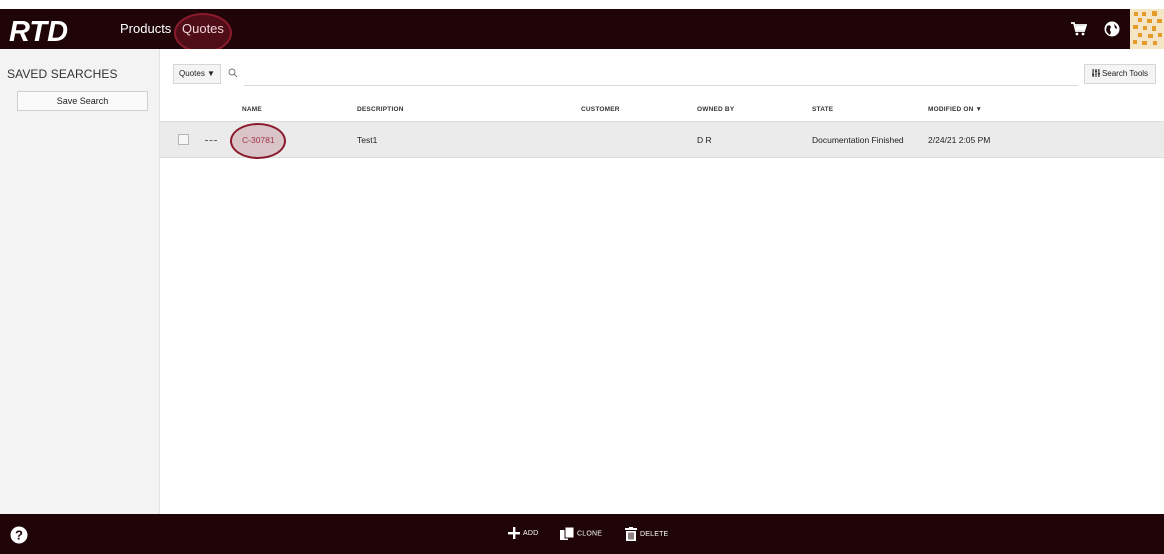  Describe the element at coordinates (82, 101) in the screenshot. I see `save-search-button: Save Search` at that location.